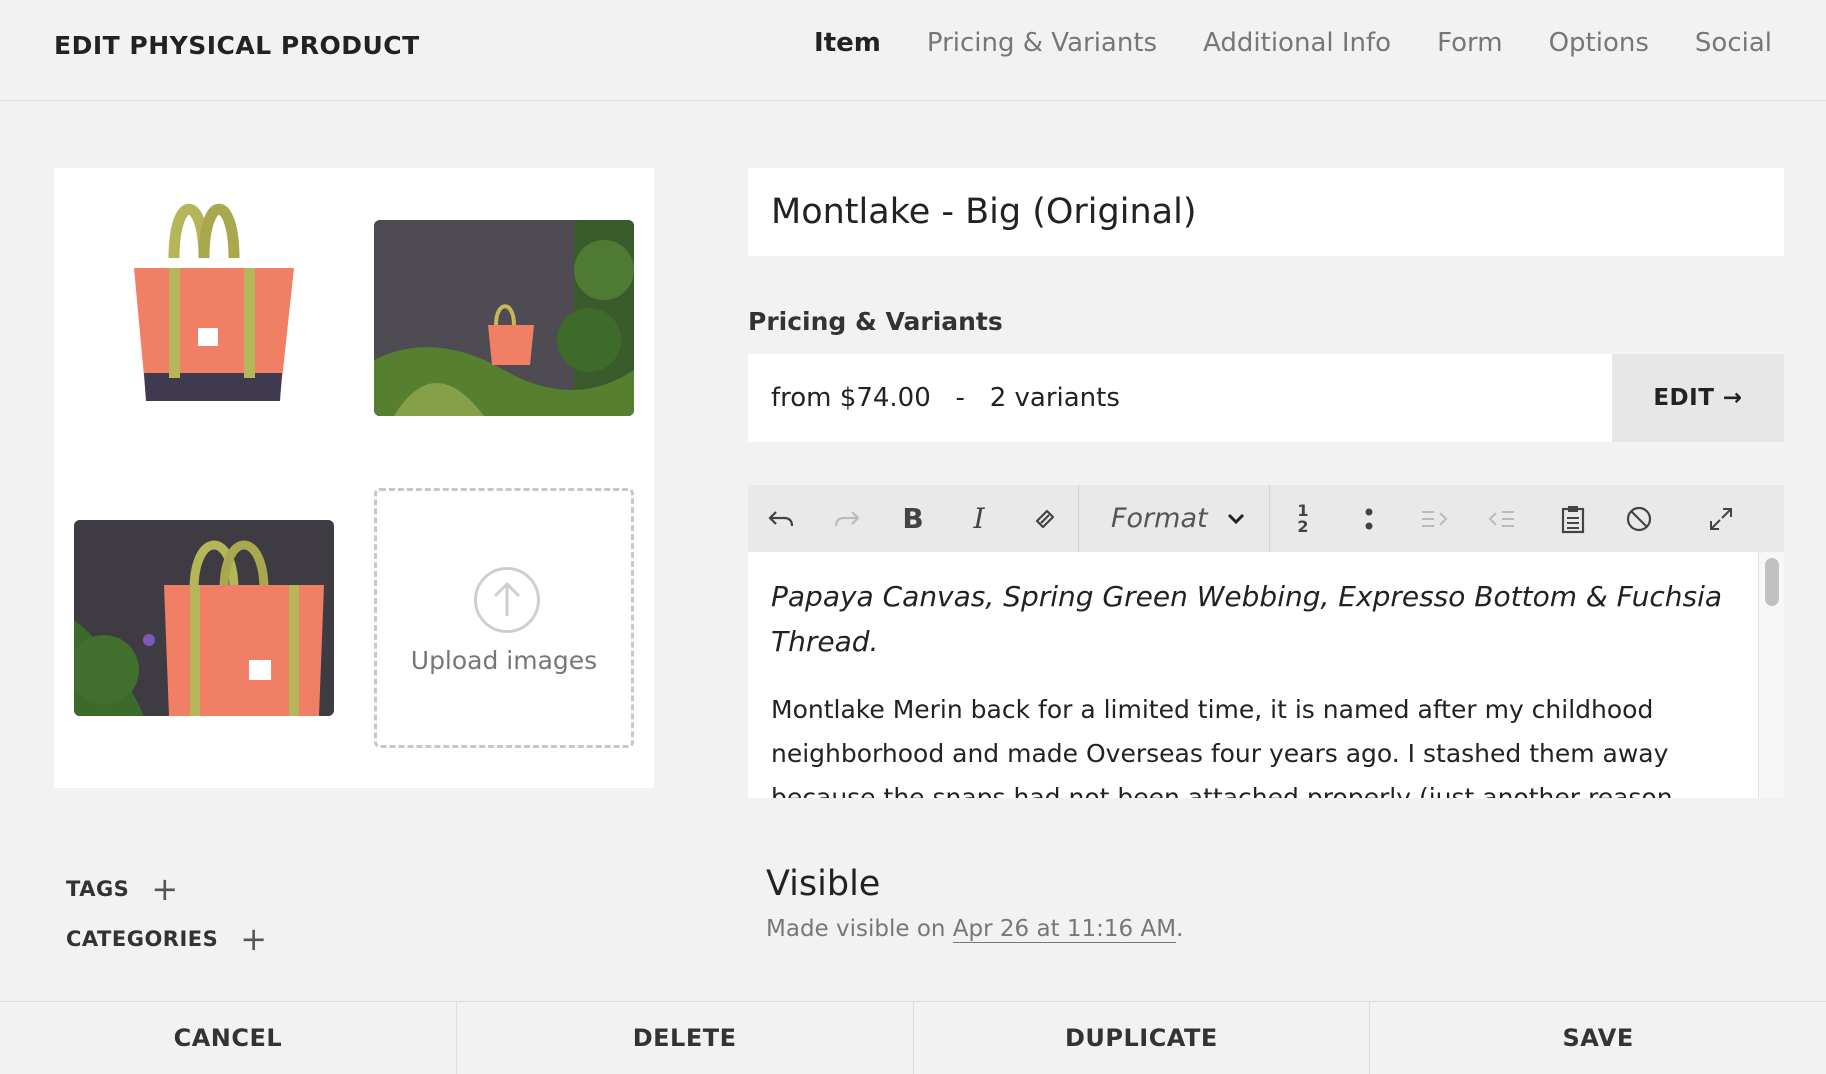  Describe the element at coordinates (847, 43) in the screenshot. I see `tab-item: Item` at that location.